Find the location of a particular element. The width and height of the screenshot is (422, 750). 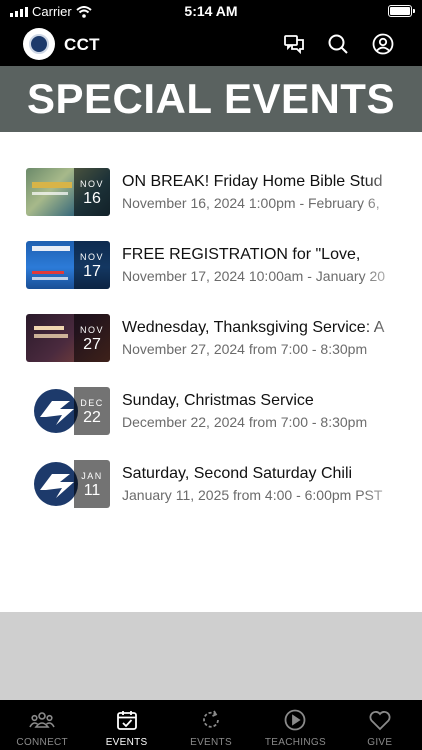

tab-bar: CONNECT EVENTS EVENTS TEACHINGS GIVE is located at coordinates (211, 725).